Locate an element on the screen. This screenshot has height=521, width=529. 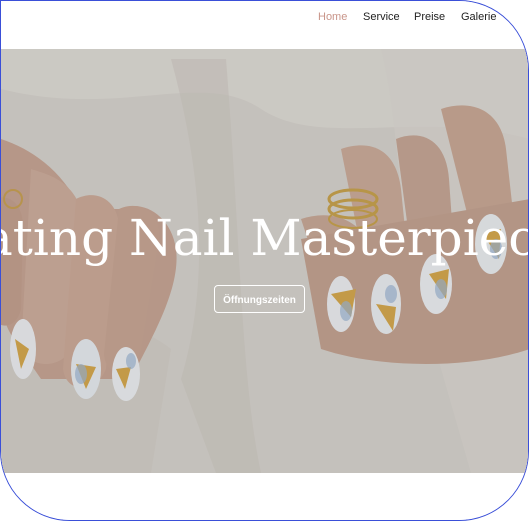
top-navigation: Home Service Preise Galerie is located at coordinates (264, 25).